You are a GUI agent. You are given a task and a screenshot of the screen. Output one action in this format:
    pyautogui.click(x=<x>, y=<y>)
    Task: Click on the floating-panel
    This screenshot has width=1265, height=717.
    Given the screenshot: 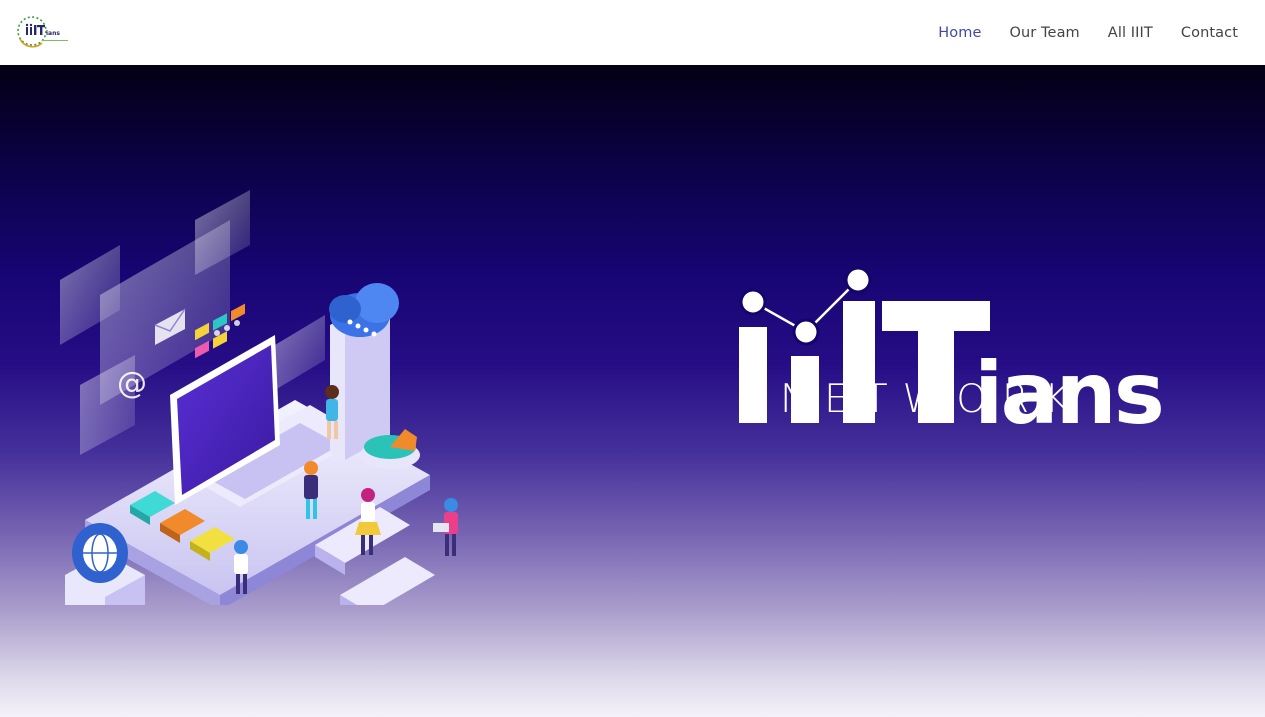 What is the action you would take?
    pyautogui.click(x=300, y=352)
    